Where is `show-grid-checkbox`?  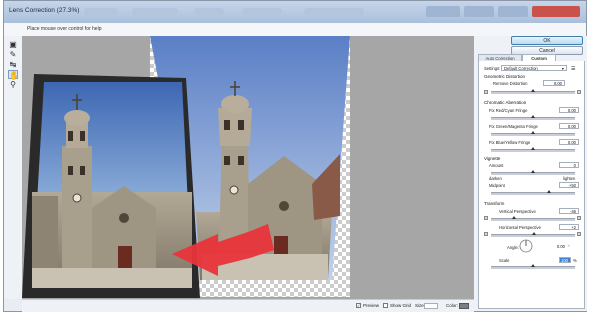
show-grid-checkbox is located at coordinates (385, 305).